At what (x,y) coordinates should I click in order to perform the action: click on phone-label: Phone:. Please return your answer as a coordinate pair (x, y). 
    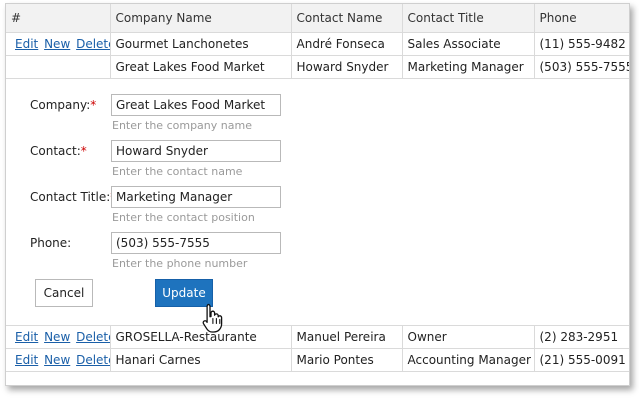
    Looking at the image, I should click on (51, 242).